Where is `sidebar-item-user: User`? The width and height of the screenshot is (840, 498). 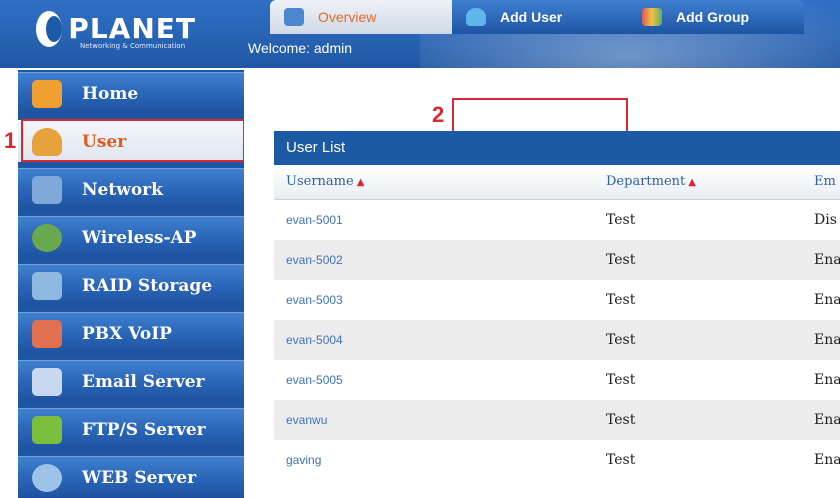 sidebar-item-user: User is located at coordinates (131, 141).